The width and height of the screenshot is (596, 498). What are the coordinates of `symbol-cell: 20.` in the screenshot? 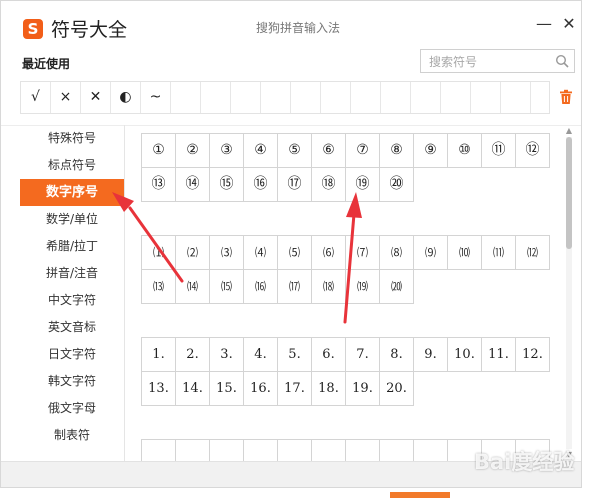 It's located at (397, 389).